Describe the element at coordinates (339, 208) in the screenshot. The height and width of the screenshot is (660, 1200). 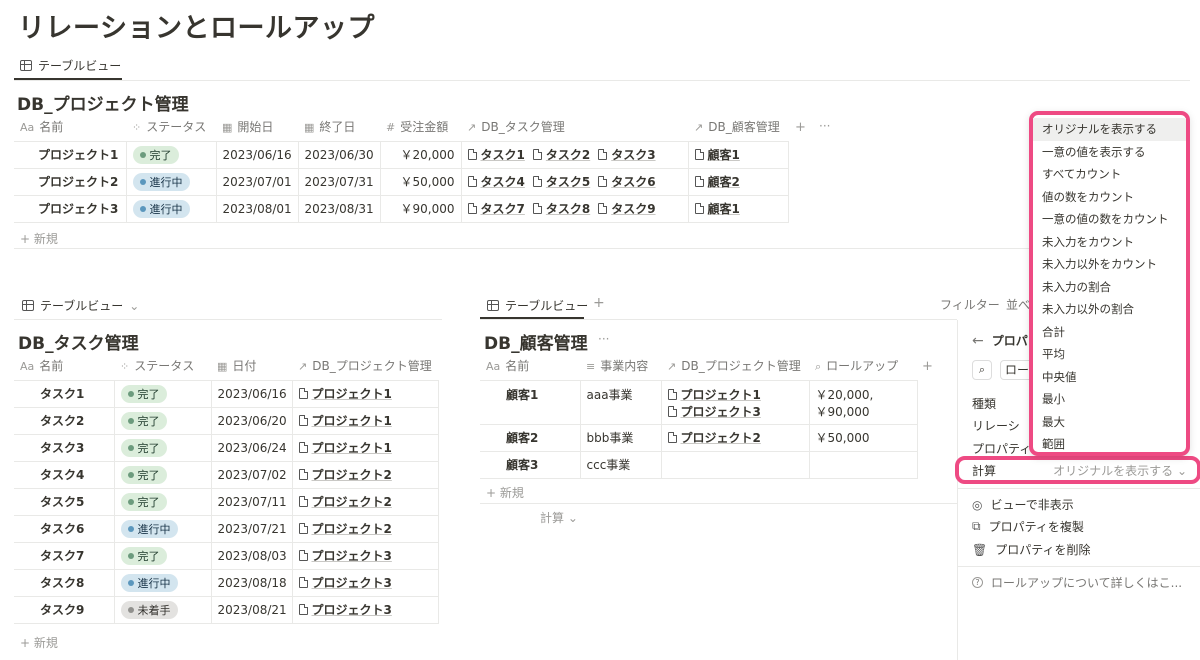
I see `end-date-cell: 2023/08/31` at that location.